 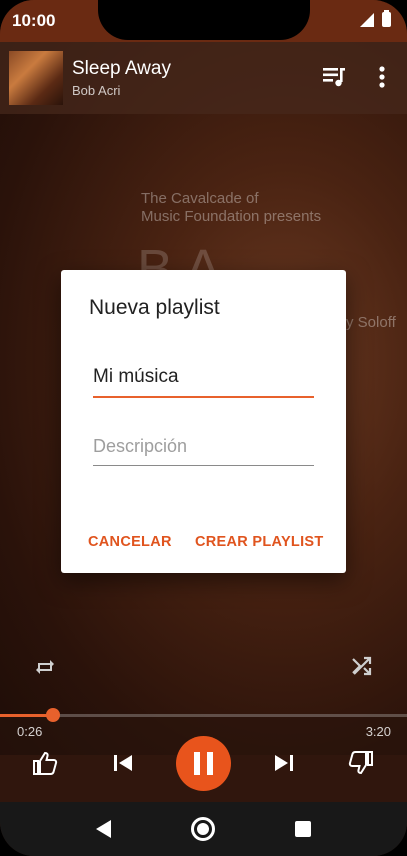 I want to click on dialog-title: Nueva playlist, so click(x=154, y=307).